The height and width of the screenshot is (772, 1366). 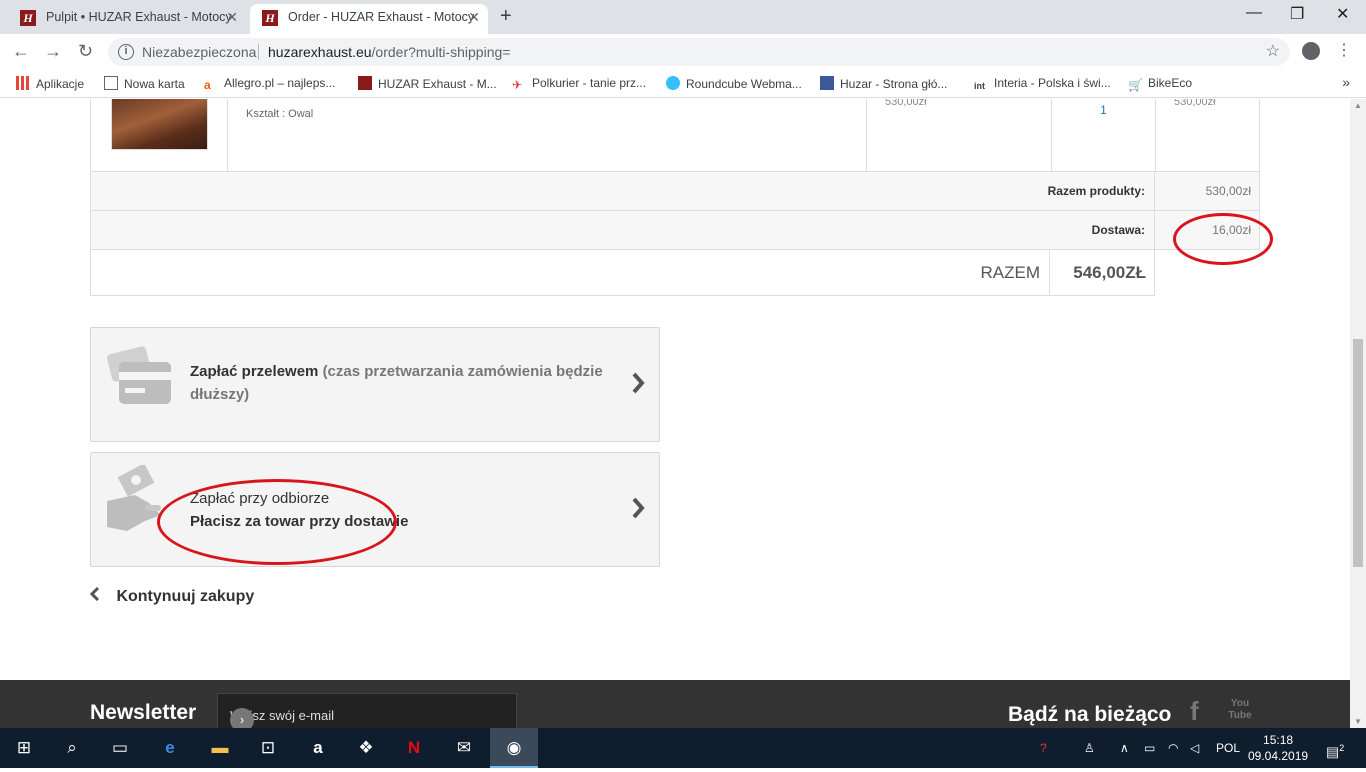 What do you see at coordinates (280, 114) in the screenshot?
I see `product-attribute: Kształt : Owal` at bounding box center [280, 114].